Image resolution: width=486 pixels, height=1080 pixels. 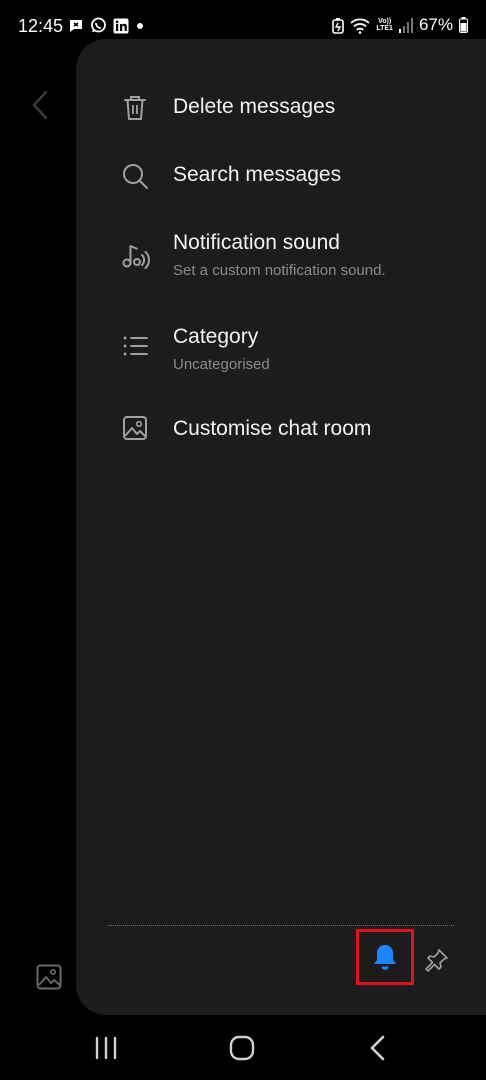 What do you see at coordinates (281, 925) in the screenshot?
I see `drawer-divider` at bounding box center [281, 925].